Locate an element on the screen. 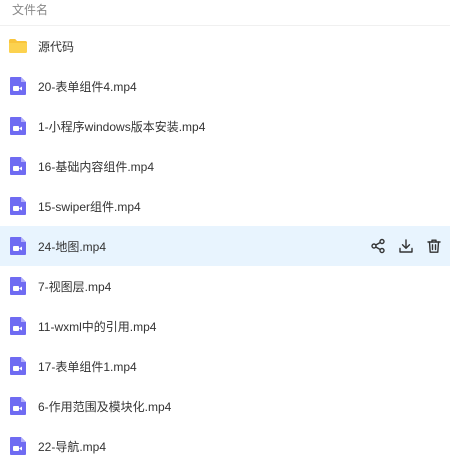 The width and height of the screenshot is (450, 470). file-row: 6-作用范围及模块化.mp4 is located at coordinates (225, 406).